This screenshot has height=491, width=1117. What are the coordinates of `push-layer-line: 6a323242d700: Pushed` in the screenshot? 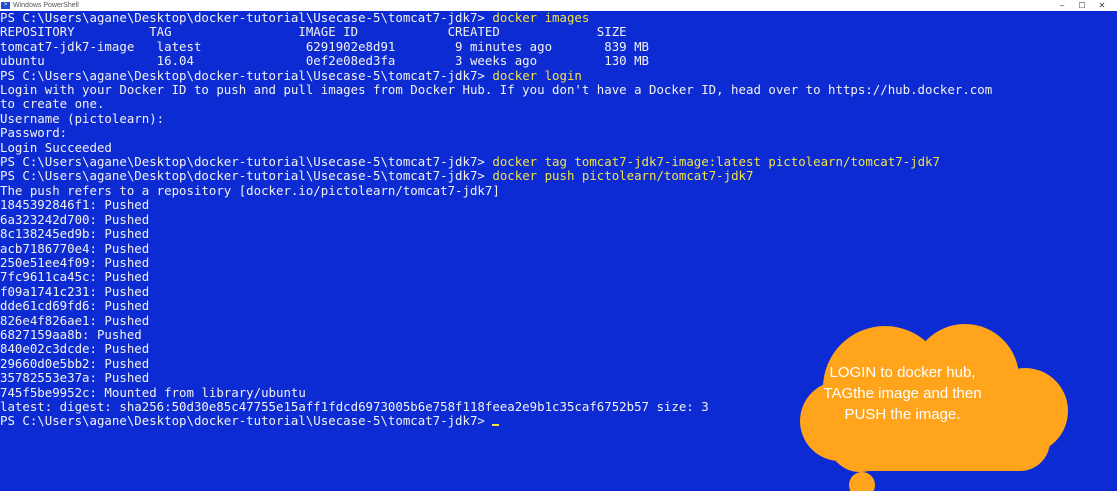 It's located at (75, 219).